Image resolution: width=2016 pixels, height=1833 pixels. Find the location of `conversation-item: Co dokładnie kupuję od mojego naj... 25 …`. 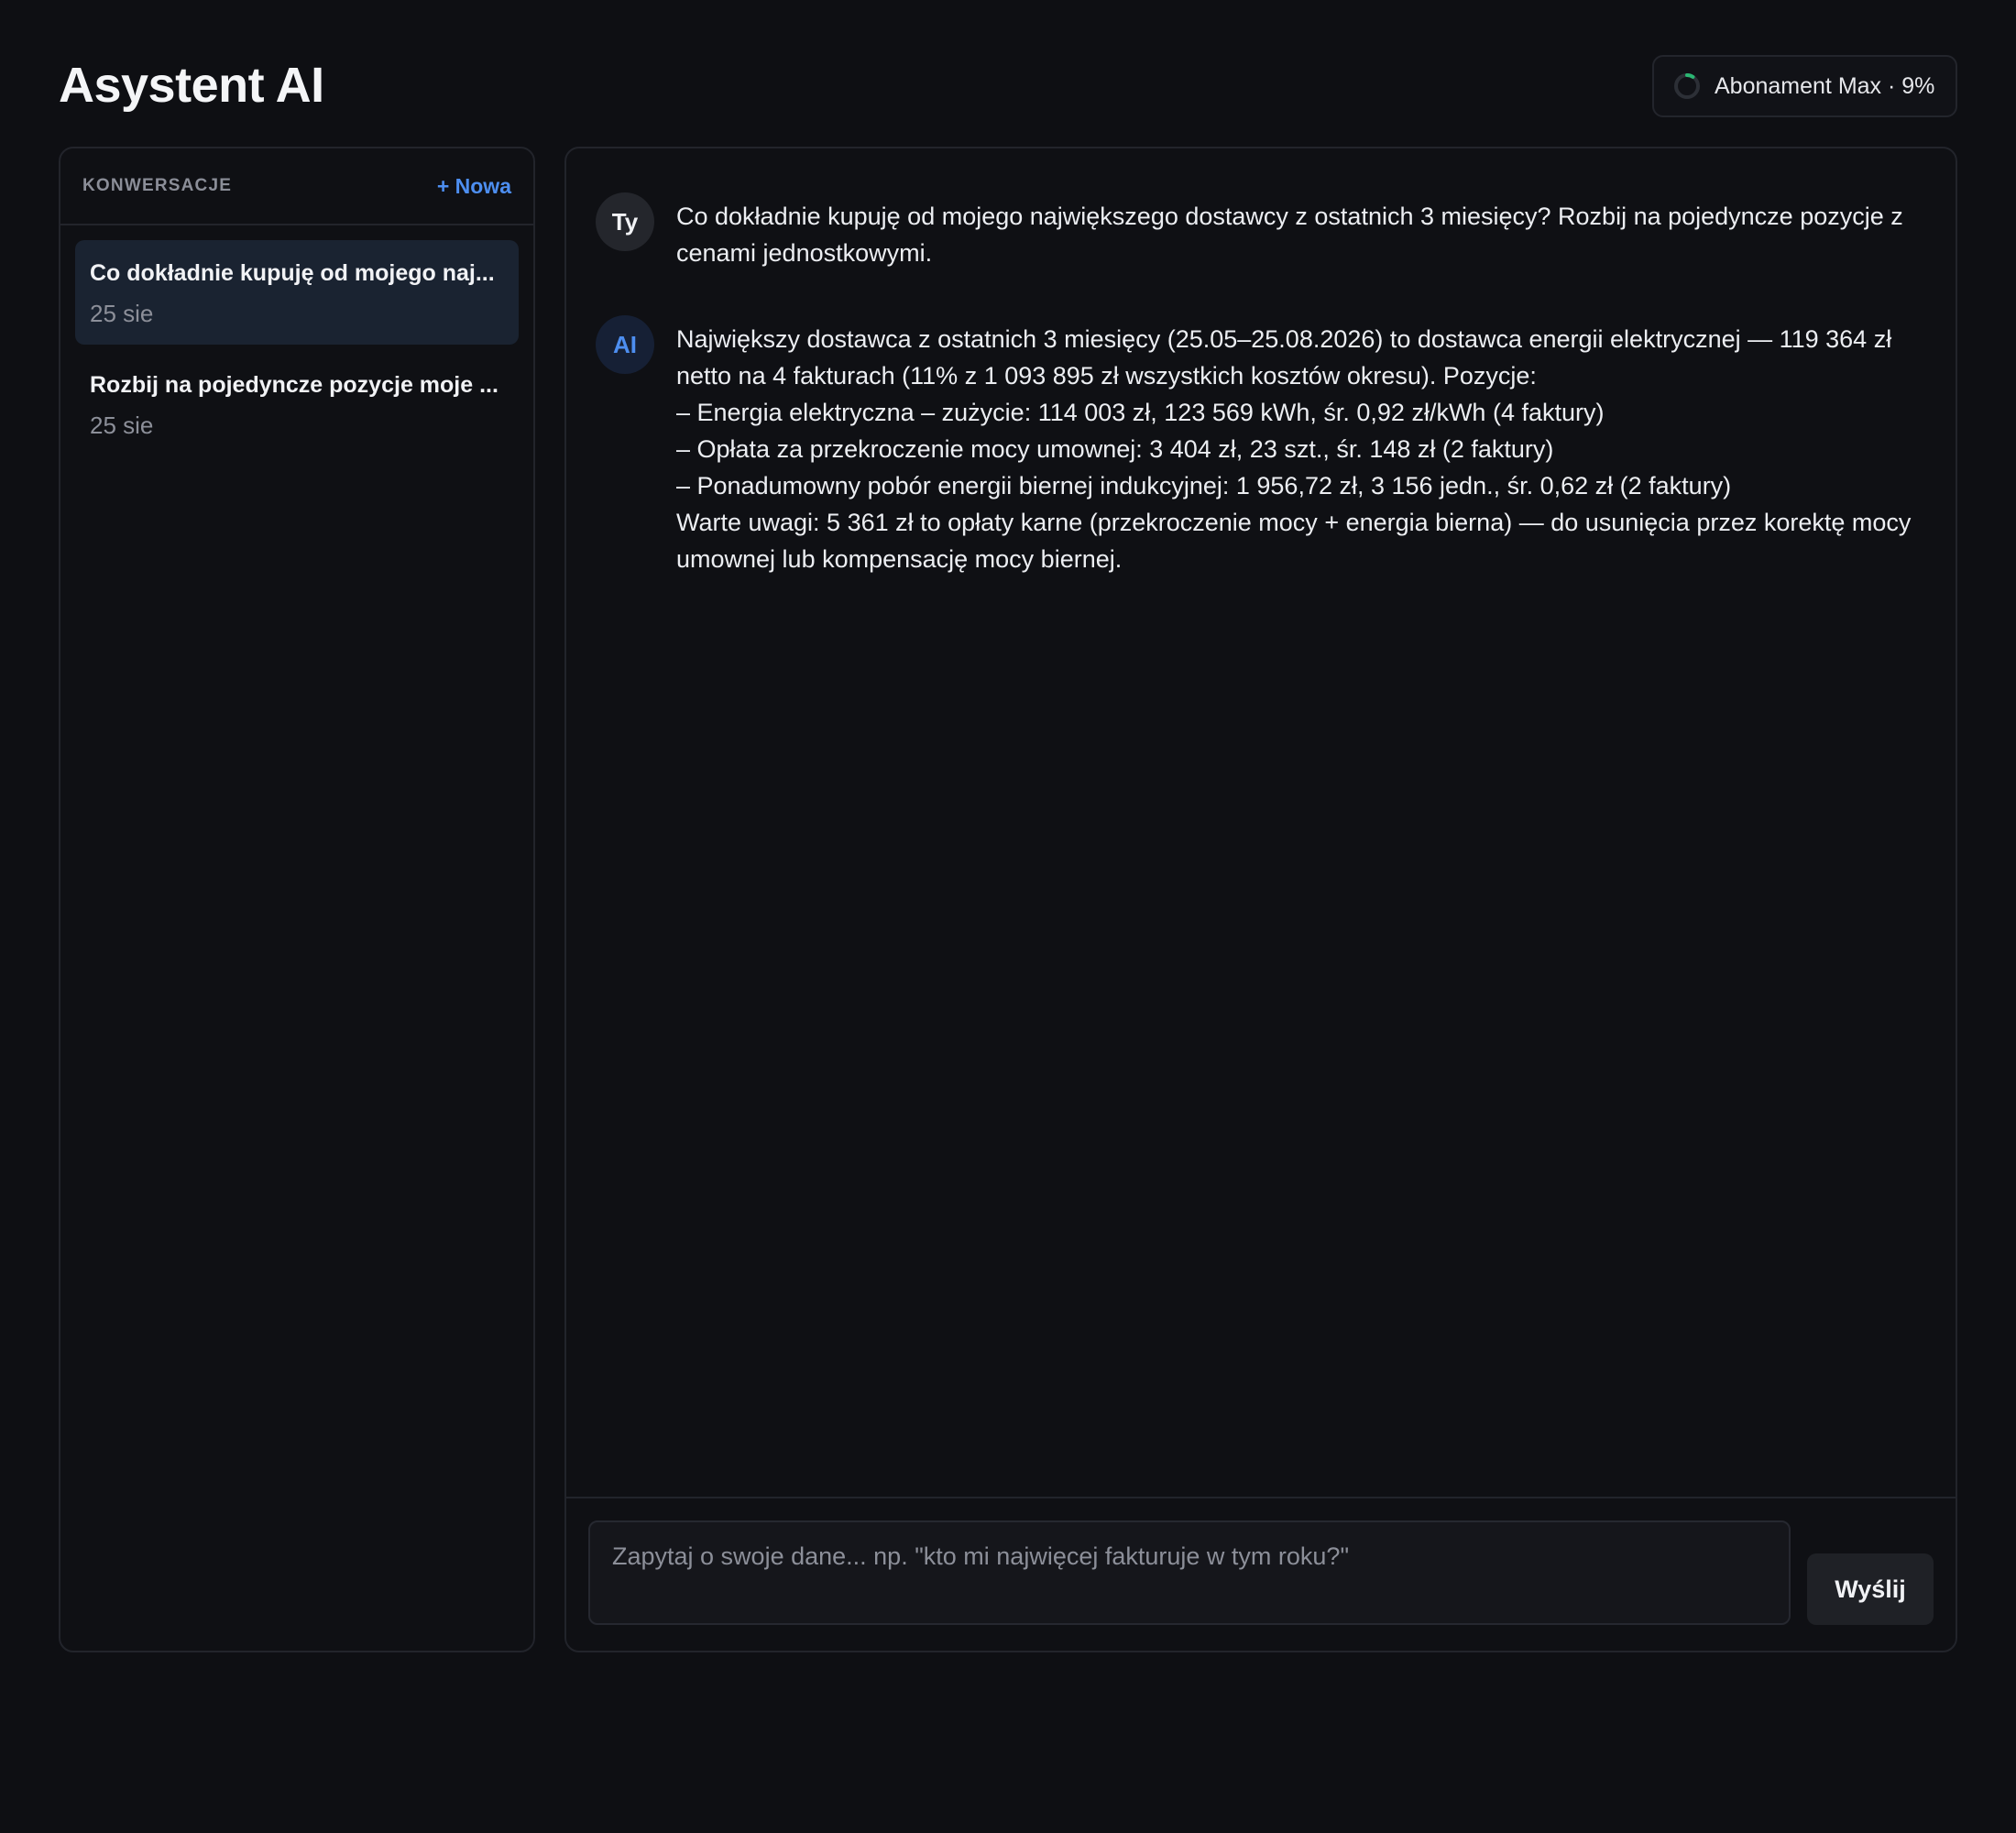

conversation-item: Co dokładnie kupuję od mojego naj... 25 … is located at coordinates (297, 292).